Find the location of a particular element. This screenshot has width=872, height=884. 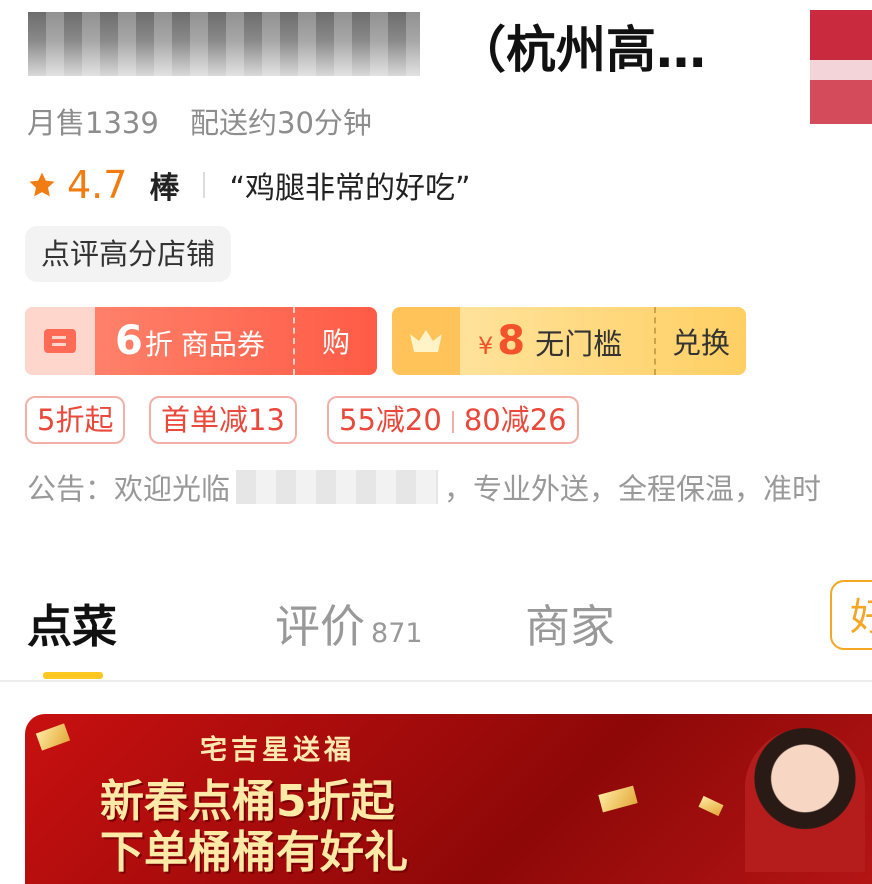

store-notice: 公告：欢迎光临 ，专业外送，全程保温，准时 is located at coordinates (424, 487).